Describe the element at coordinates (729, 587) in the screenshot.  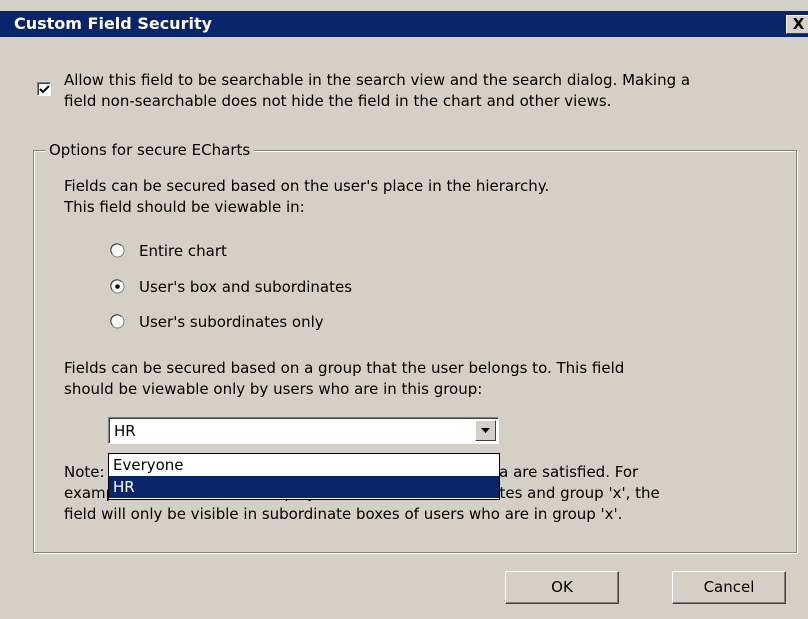
I see `cancel-button: Cancel` at that location.